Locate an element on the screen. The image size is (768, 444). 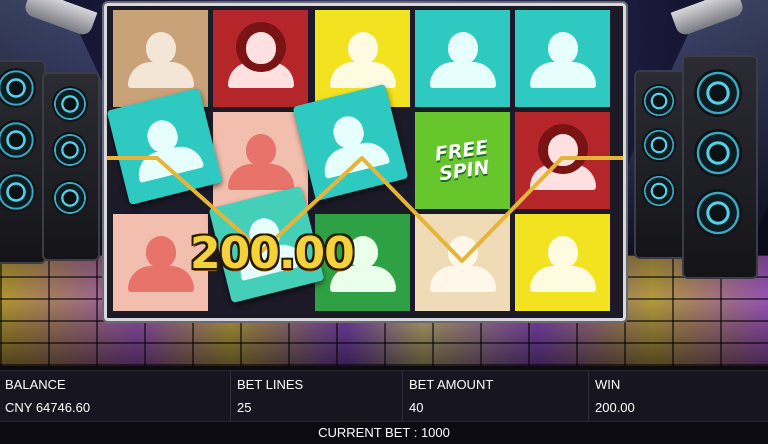
balance-section: BALANCE CNY 64746.60 is located at coordinates (115, 396).